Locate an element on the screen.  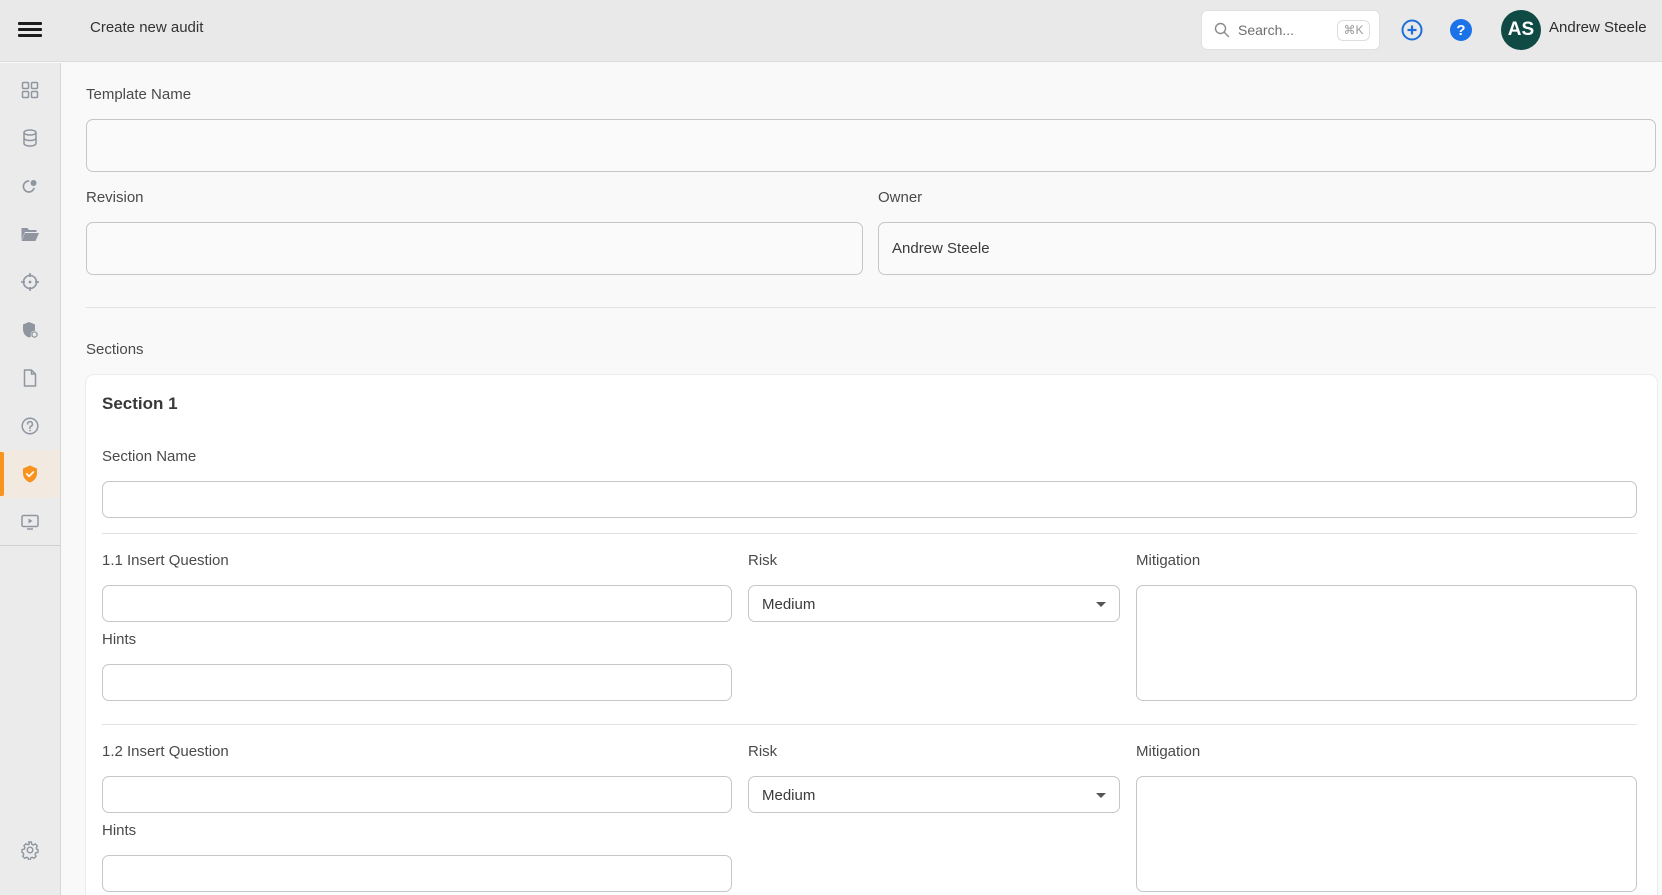
owner-label: Owner is located at coordinates (900, 197).